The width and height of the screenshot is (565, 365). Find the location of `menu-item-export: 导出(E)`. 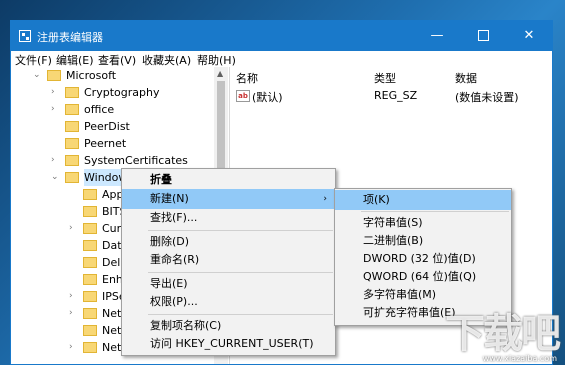

menu-item-export: 导出(E) is located at coordinates (228, 284).